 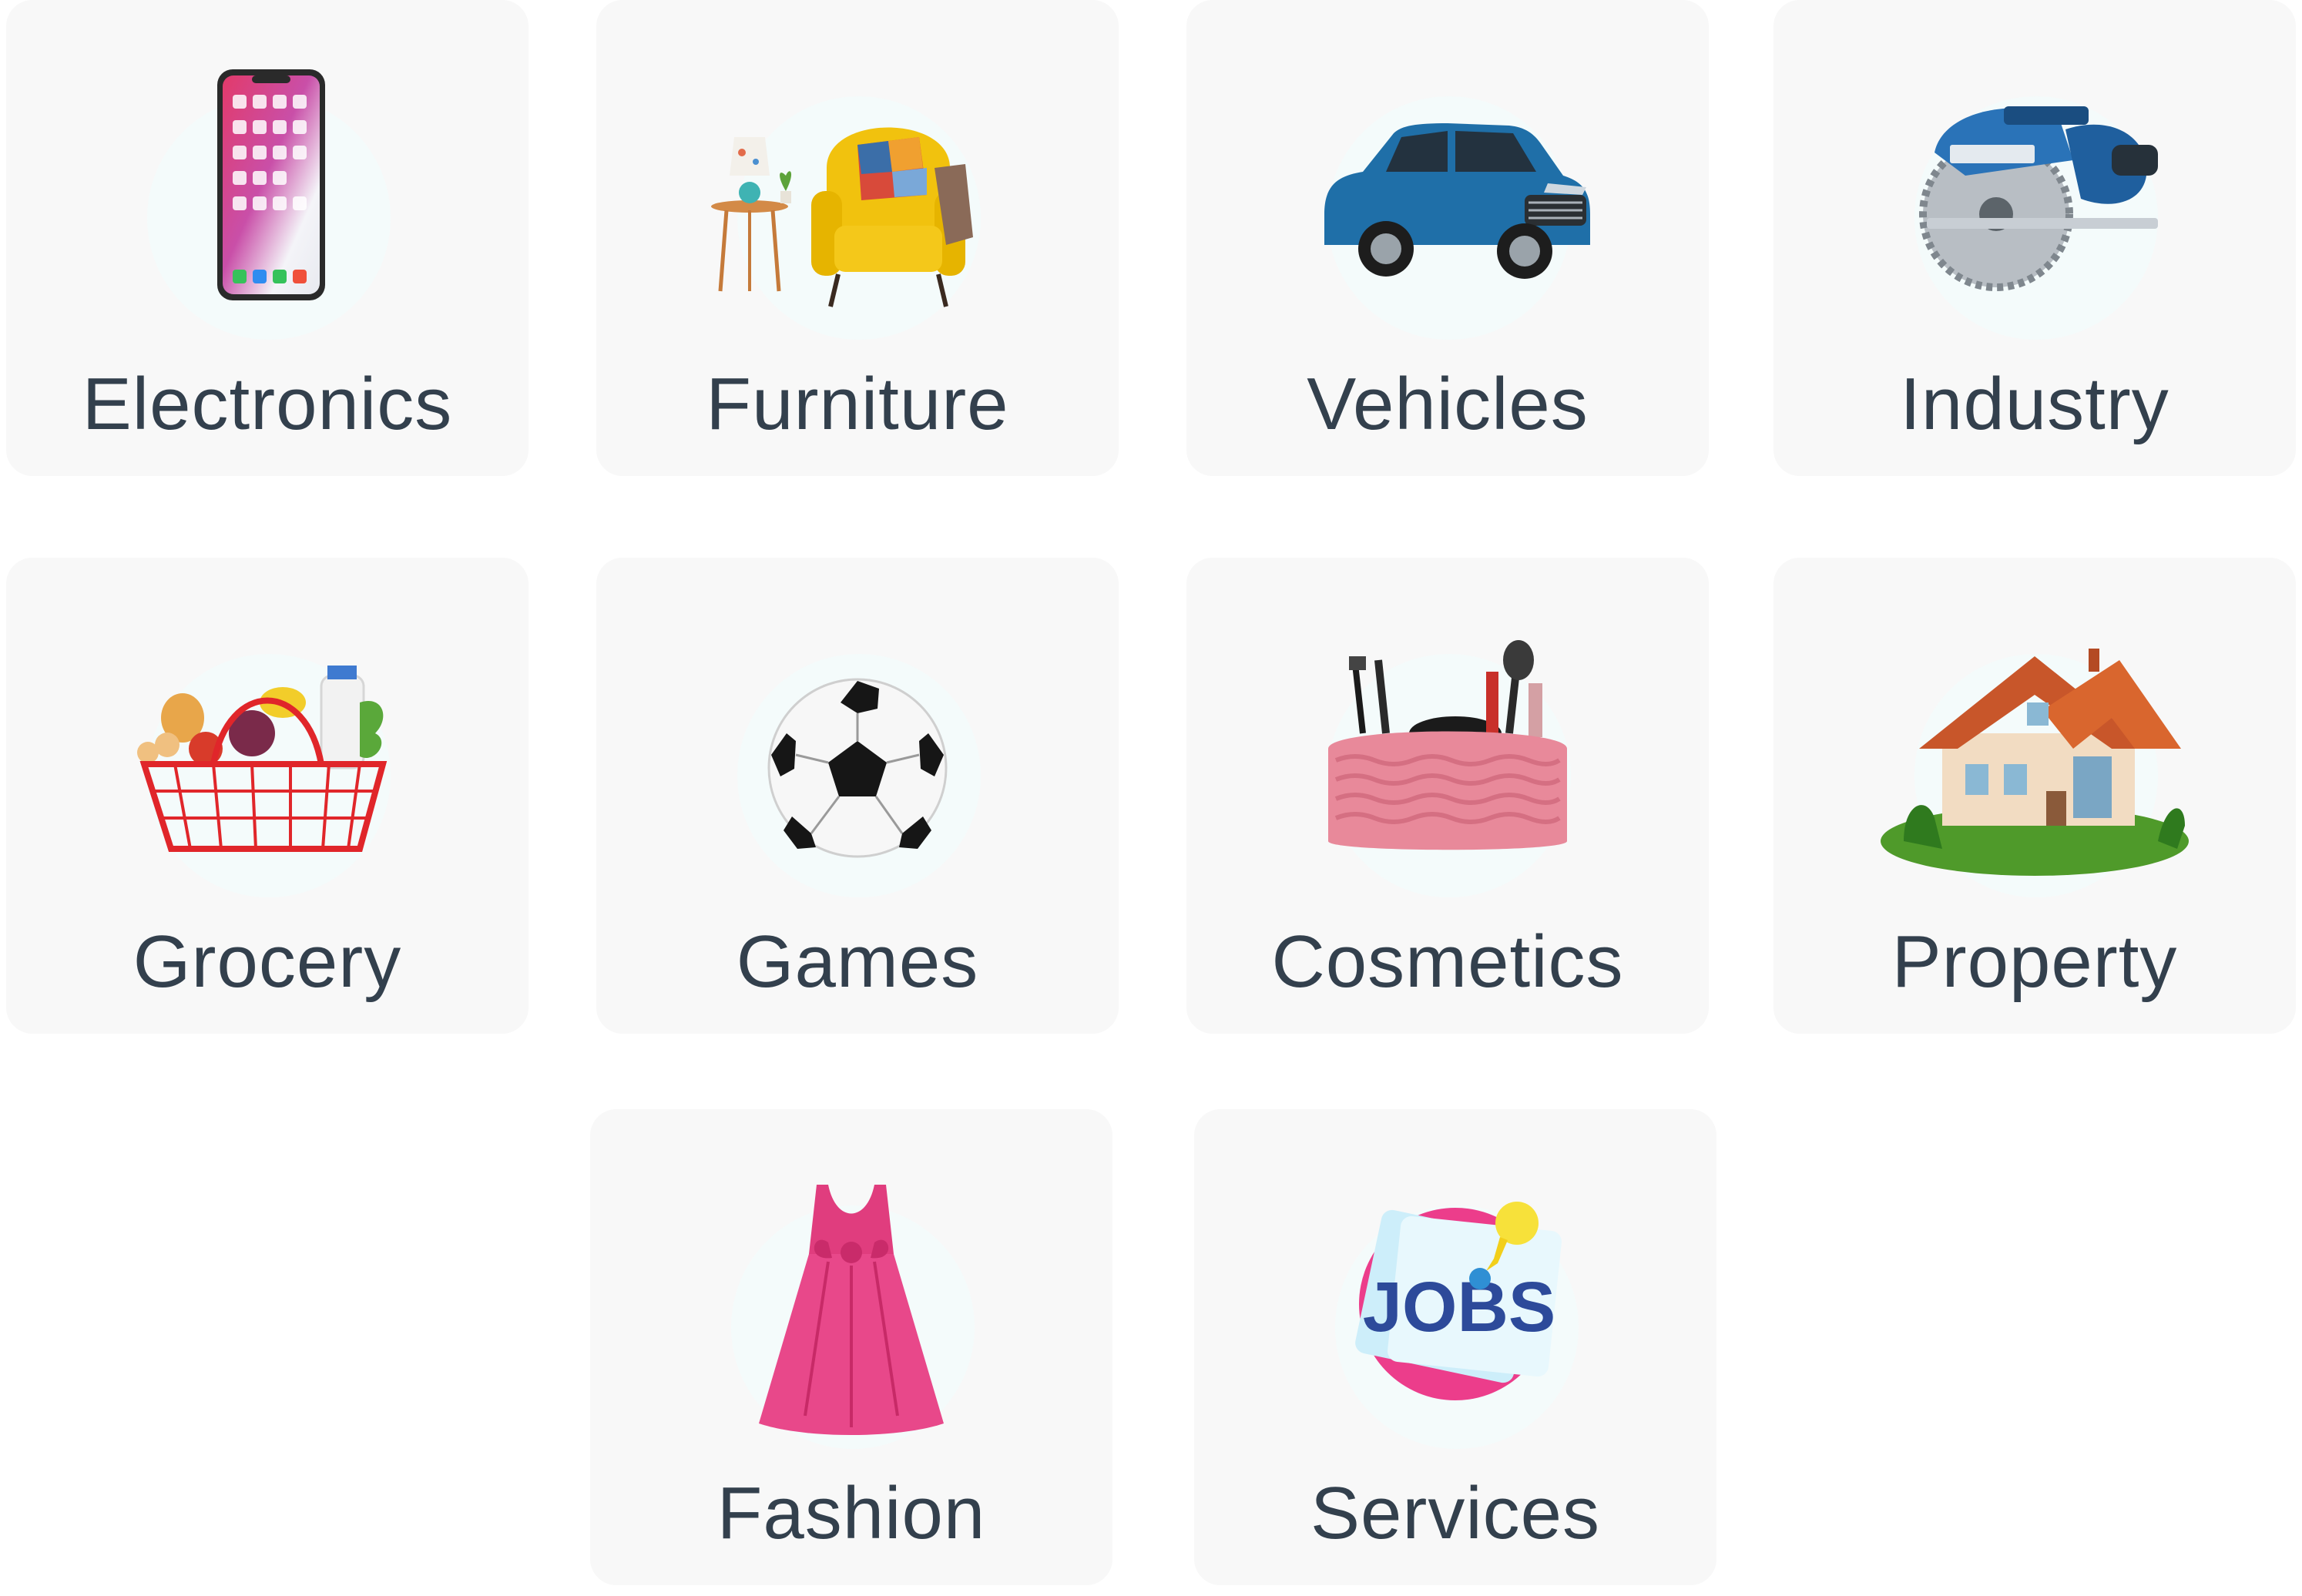 I want to click on car-icon, so click(x=1457, y=201).